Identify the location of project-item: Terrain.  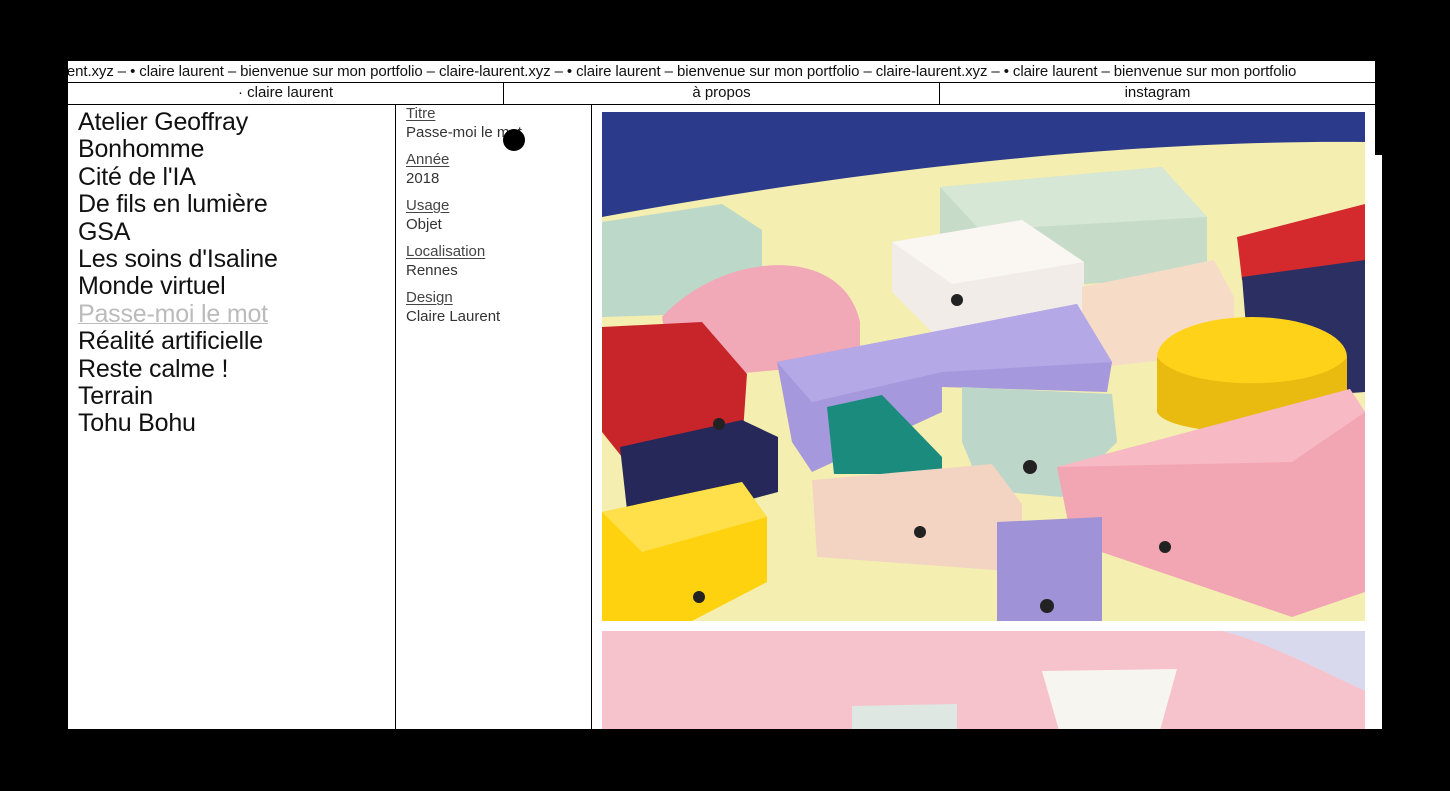
(236, 396).